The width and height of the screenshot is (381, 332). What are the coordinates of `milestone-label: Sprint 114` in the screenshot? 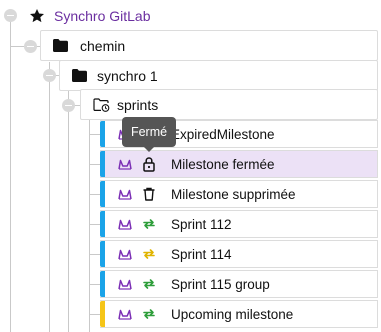 It's located at (201, 254).